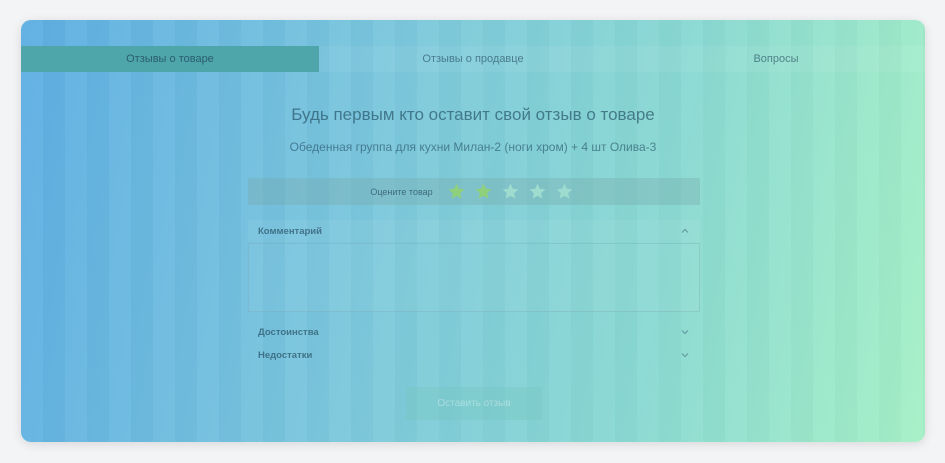 The image size is (945, 463). I want to click on rating-label: Оцените товар, so click(401, 191).